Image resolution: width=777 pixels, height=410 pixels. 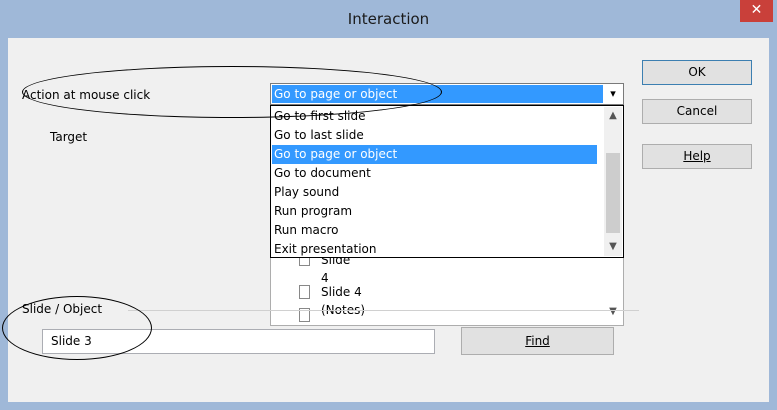 What do you see at coordinates (343, 301) in the screenshot?
I see `tree-item-label: Slide 4 (Notes)` at bounding box center [343, 301].